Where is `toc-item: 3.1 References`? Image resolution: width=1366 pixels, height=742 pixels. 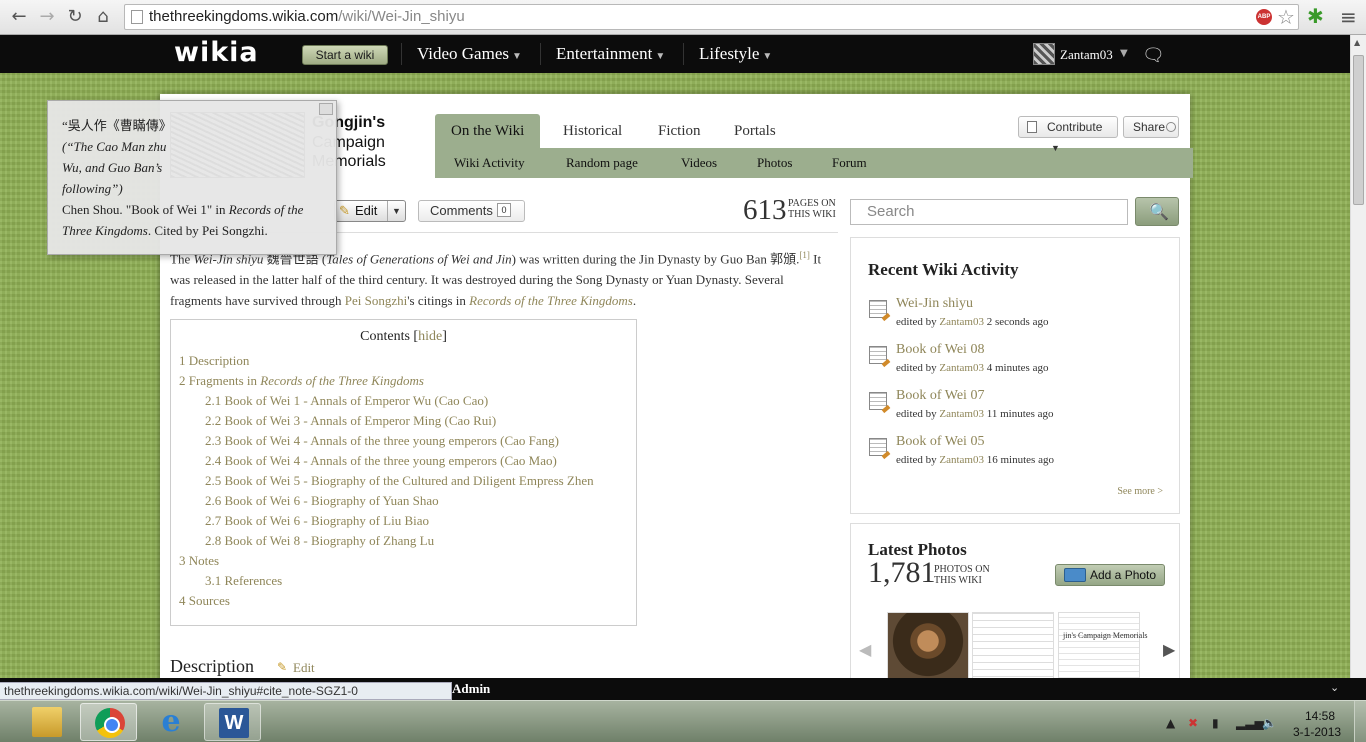
toc-item: 3.1 References is located at coordinates (243, 581).